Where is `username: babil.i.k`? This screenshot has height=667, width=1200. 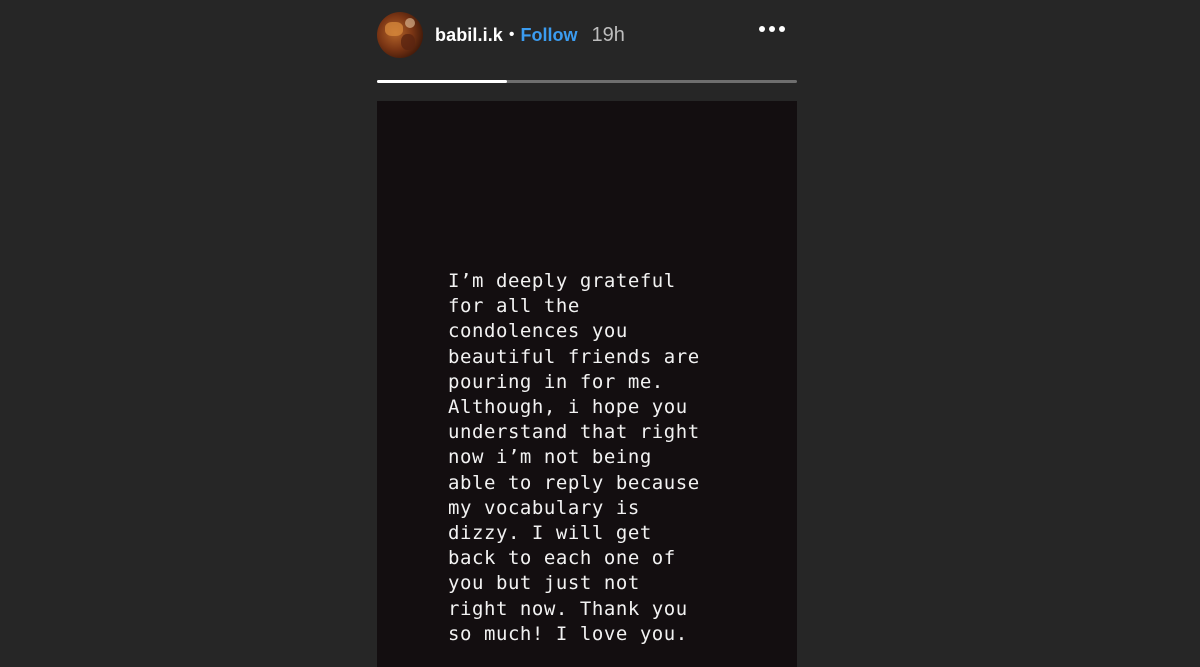 username: babil.i.k is located at coordinates (469, 35).